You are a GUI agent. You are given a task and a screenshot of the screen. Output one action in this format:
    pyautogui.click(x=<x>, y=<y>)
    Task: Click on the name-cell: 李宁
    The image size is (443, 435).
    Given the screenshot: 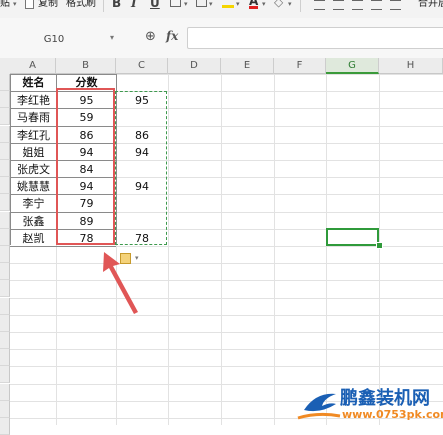 What is the action you would take?
    pyautogui.click(x=33, y=203)
    